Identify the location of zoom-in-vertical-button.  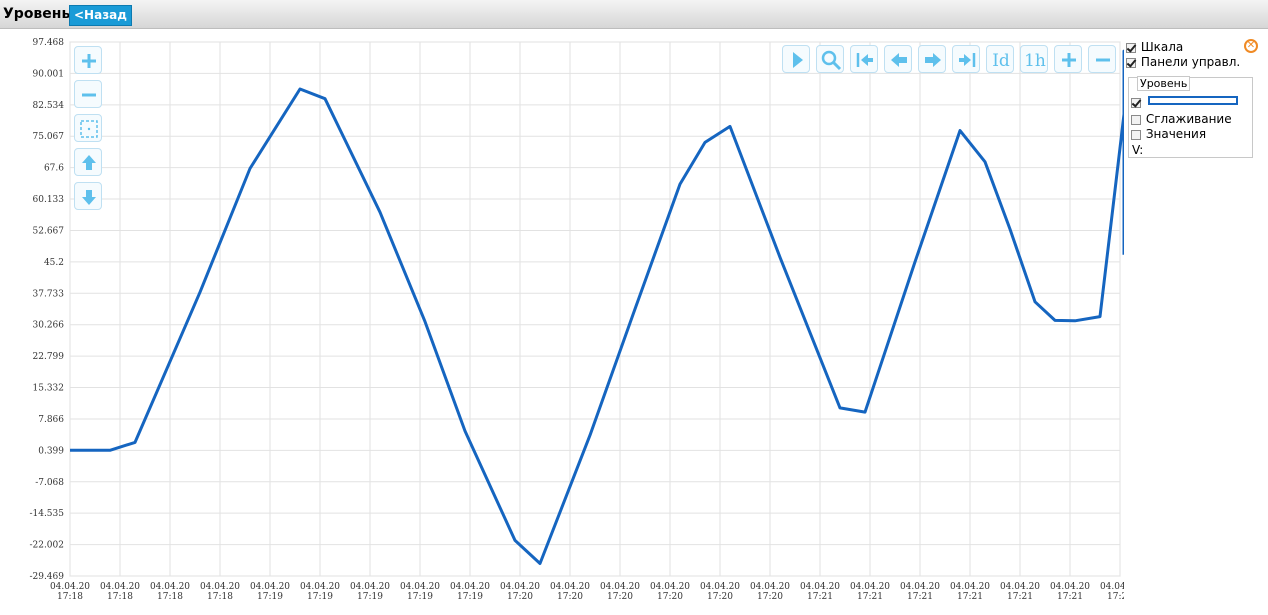
(88, 60).